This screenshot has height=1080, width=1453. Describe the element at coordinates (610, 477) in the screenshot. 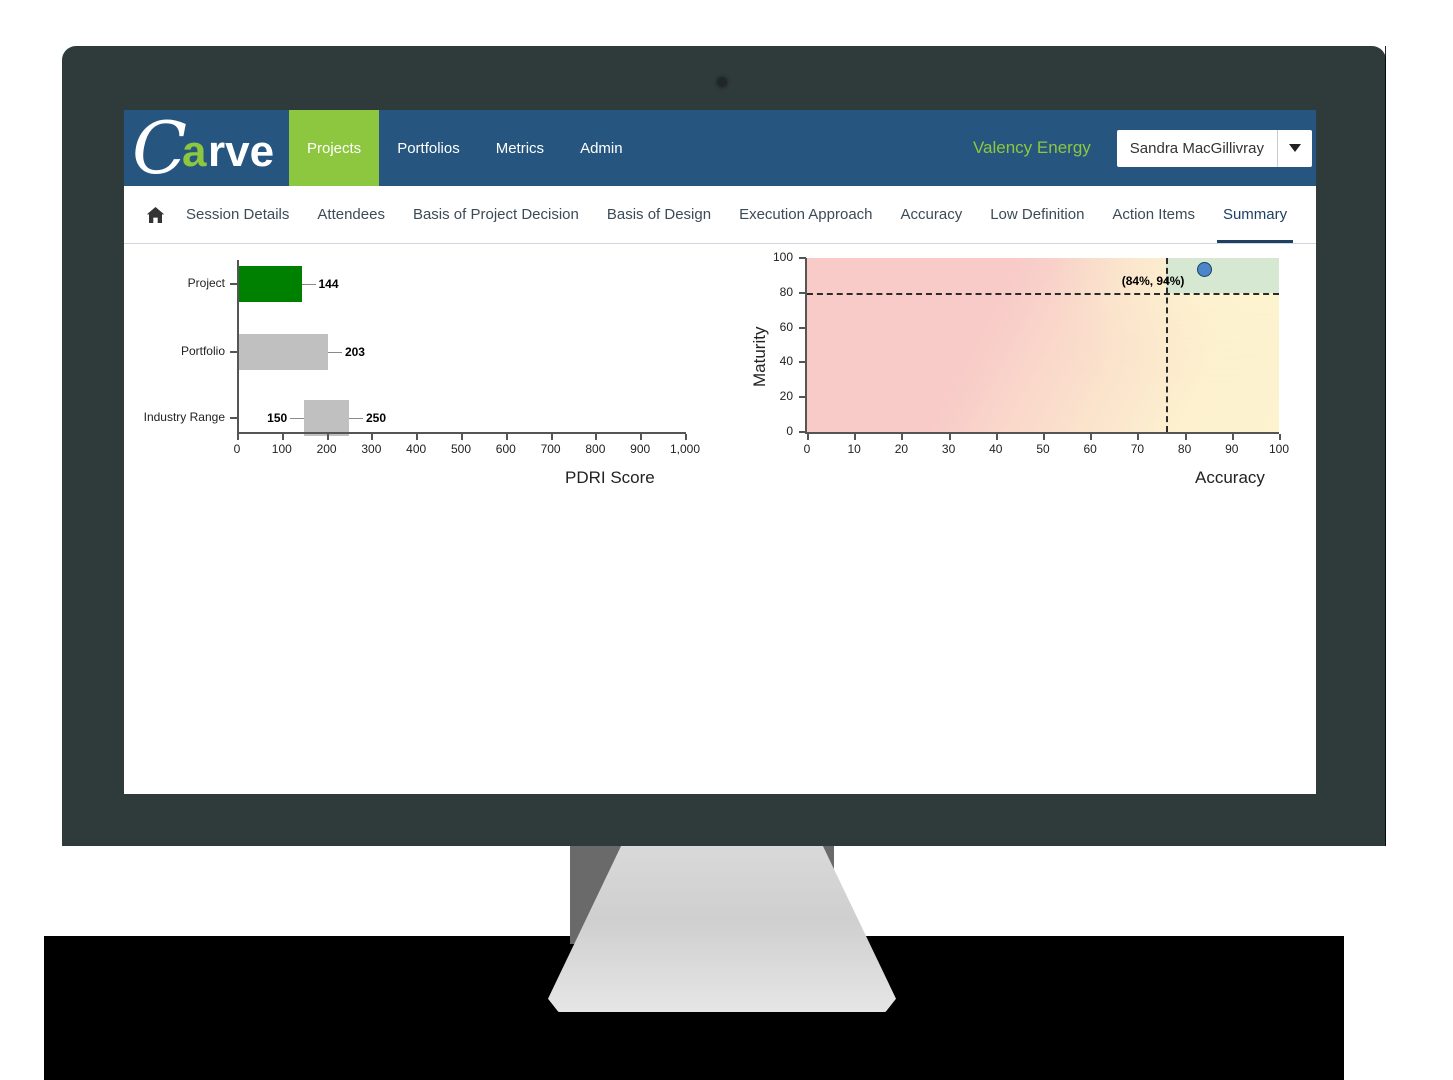

I see `bar-chart-x-axis-title: PDRI Score` at that location.